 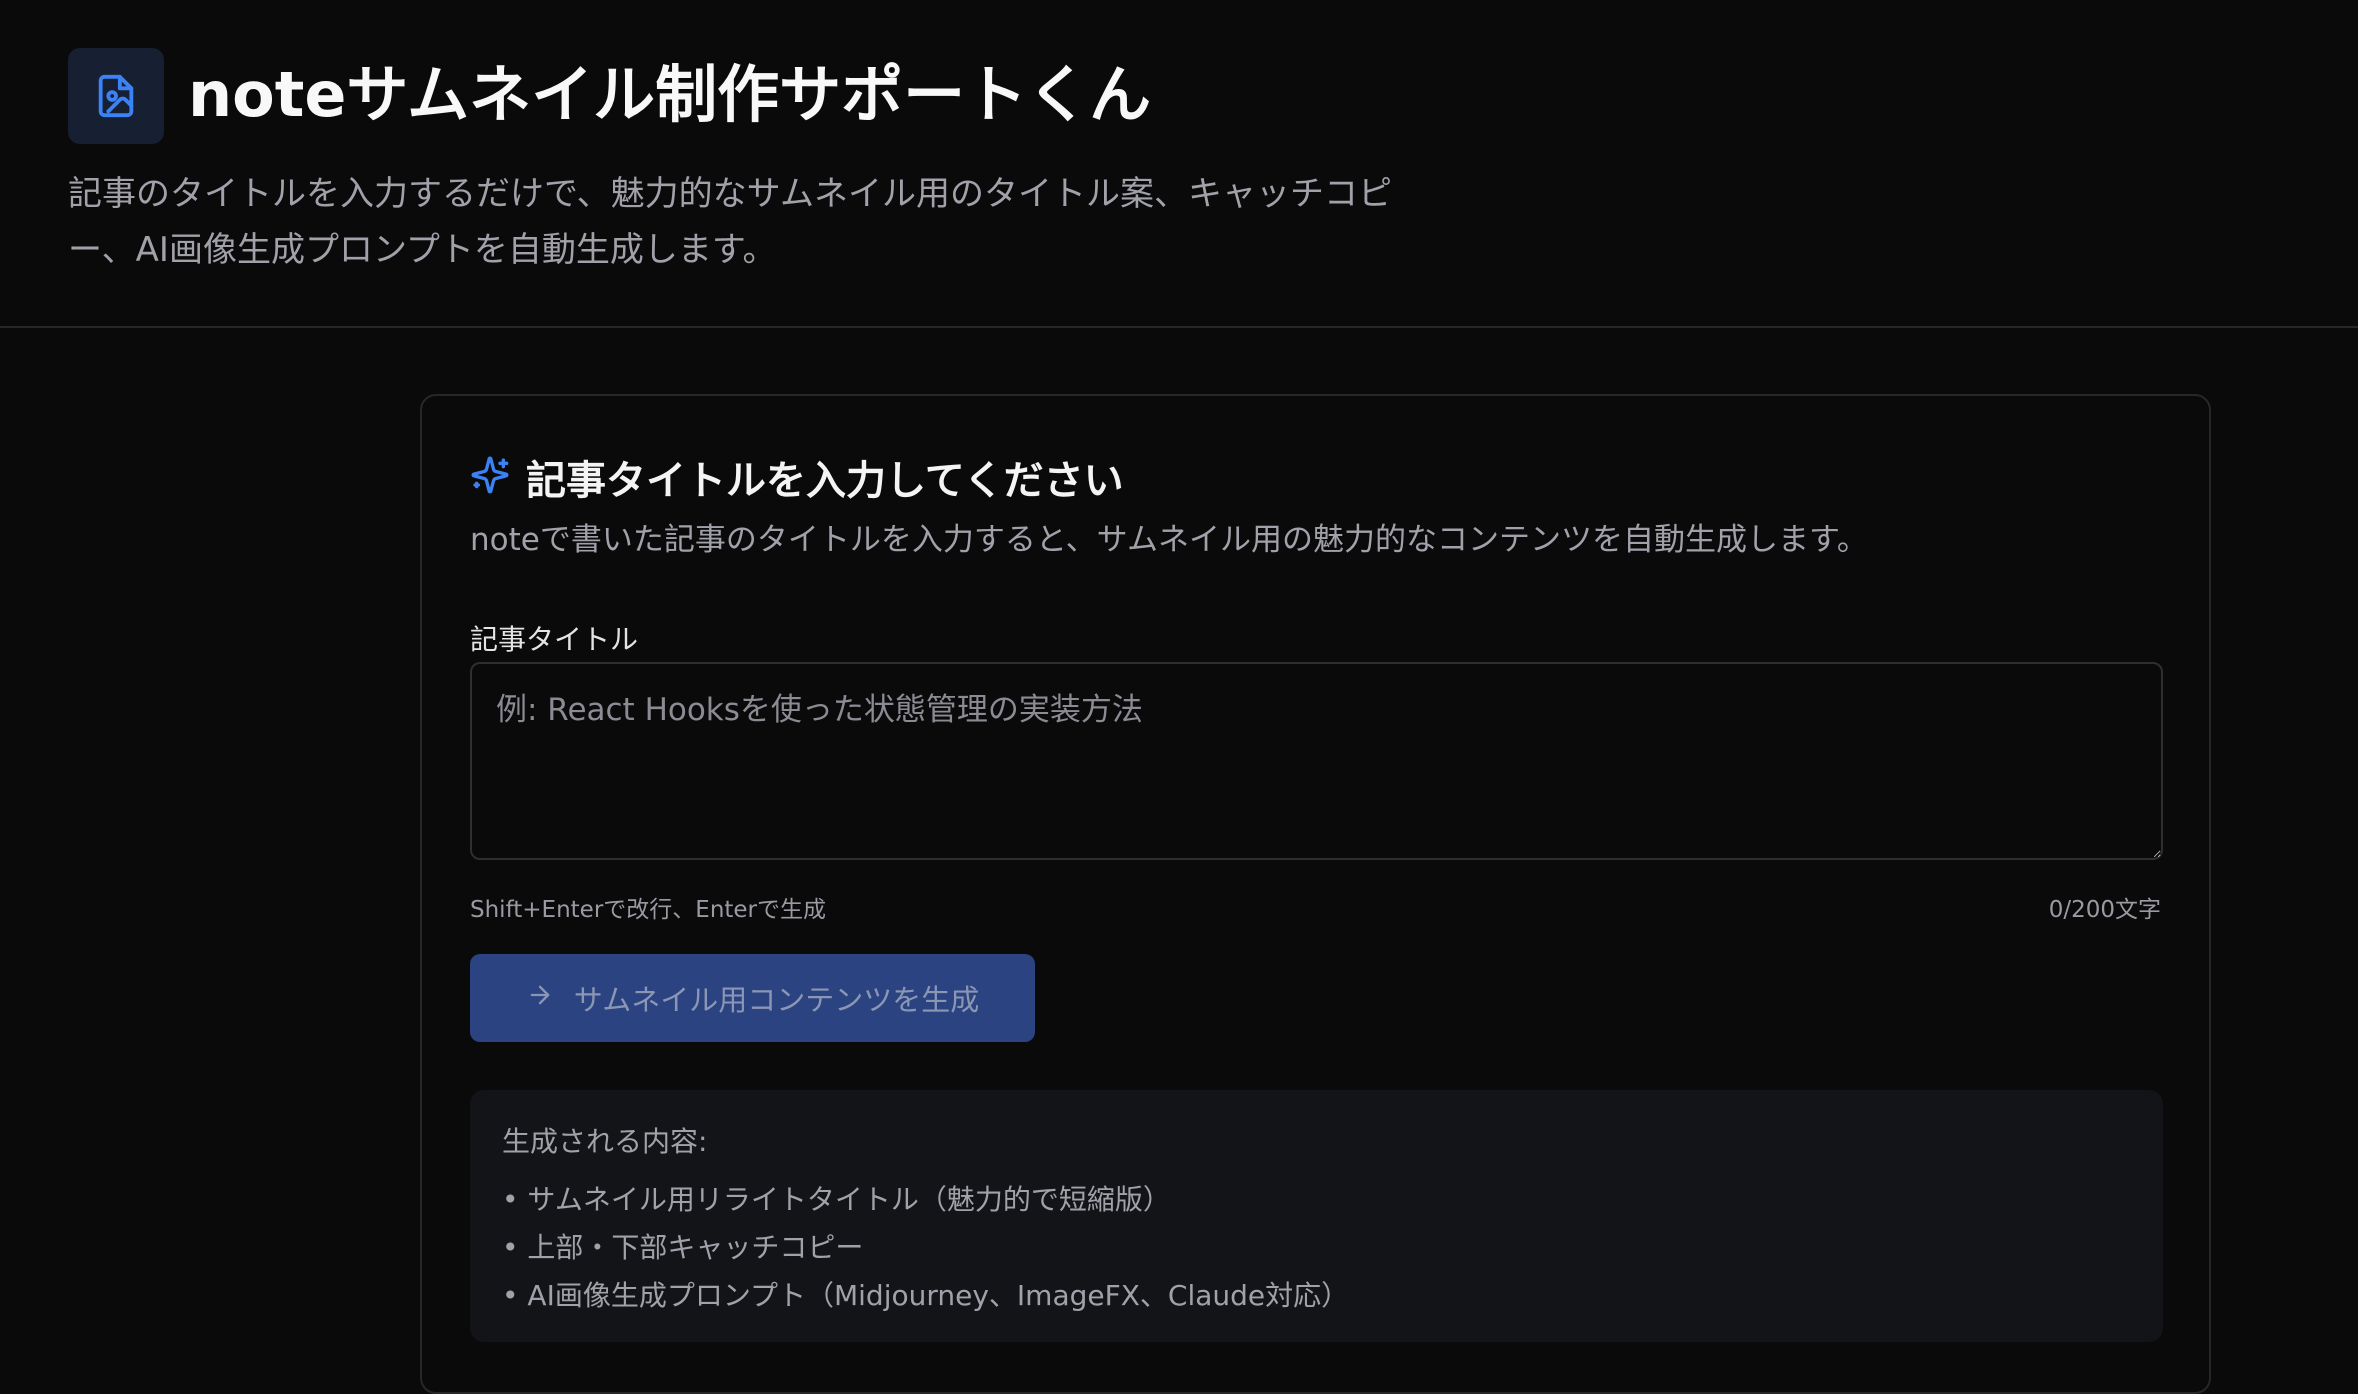 What do you see at coordinates (605, 1141) in the screenshot?
I see `info-heading: 生成される内容:` at bounding box center [605, 1141].